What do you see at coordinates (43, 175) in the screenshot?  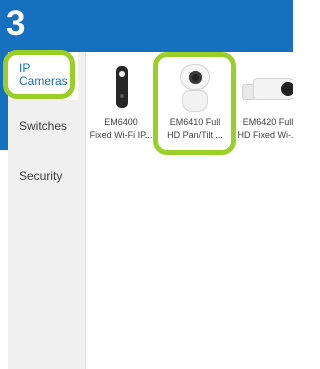 I see `category-security: Security` at bounding box center [43, 175].